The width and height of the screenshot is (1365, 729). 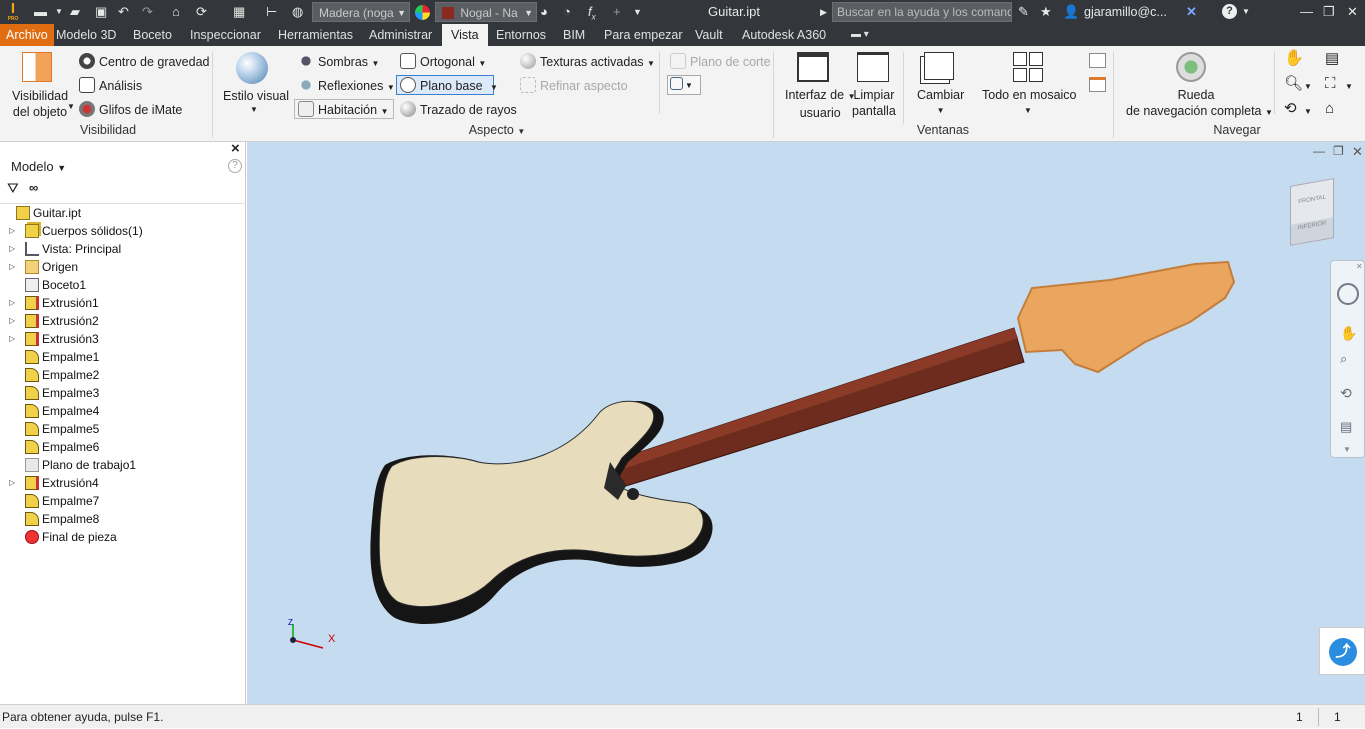 What do you see at coordinates (574, 35) in the screenshot?
I see `tab-bim: BIM` at bounding box center [574, 35].